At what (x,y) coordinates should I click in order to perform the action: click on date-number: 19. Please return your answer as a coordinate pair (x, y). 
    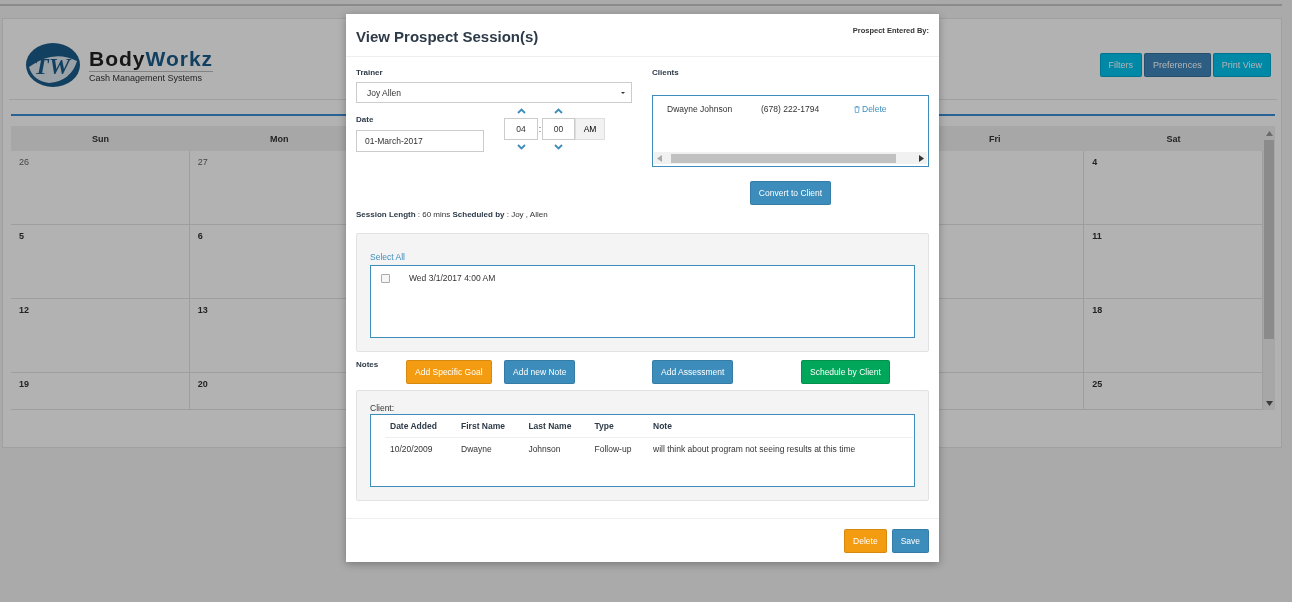
    Looking at the image, I should click on (24, 384).